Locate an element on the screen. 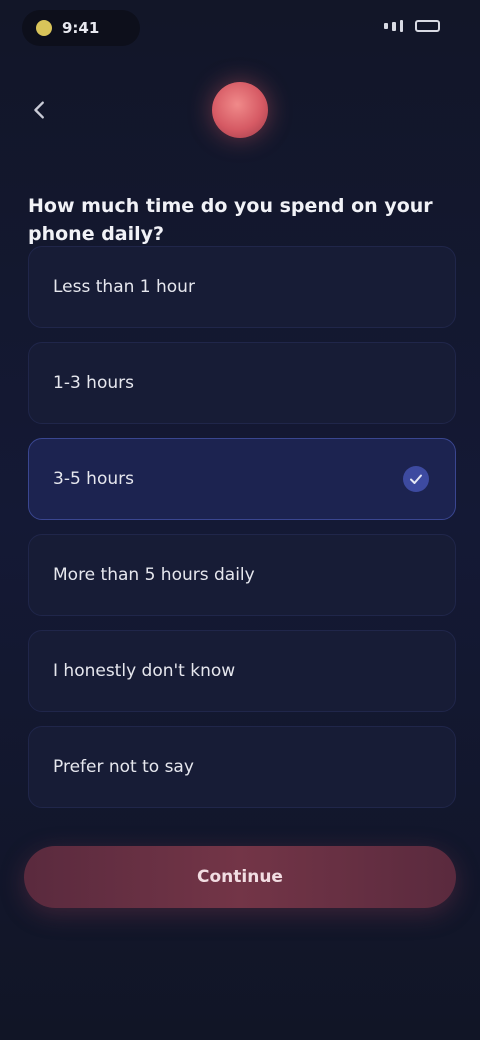 This screenshot has width=480, height=1040. chevron-left-icon is located at coordinates (39, 110).